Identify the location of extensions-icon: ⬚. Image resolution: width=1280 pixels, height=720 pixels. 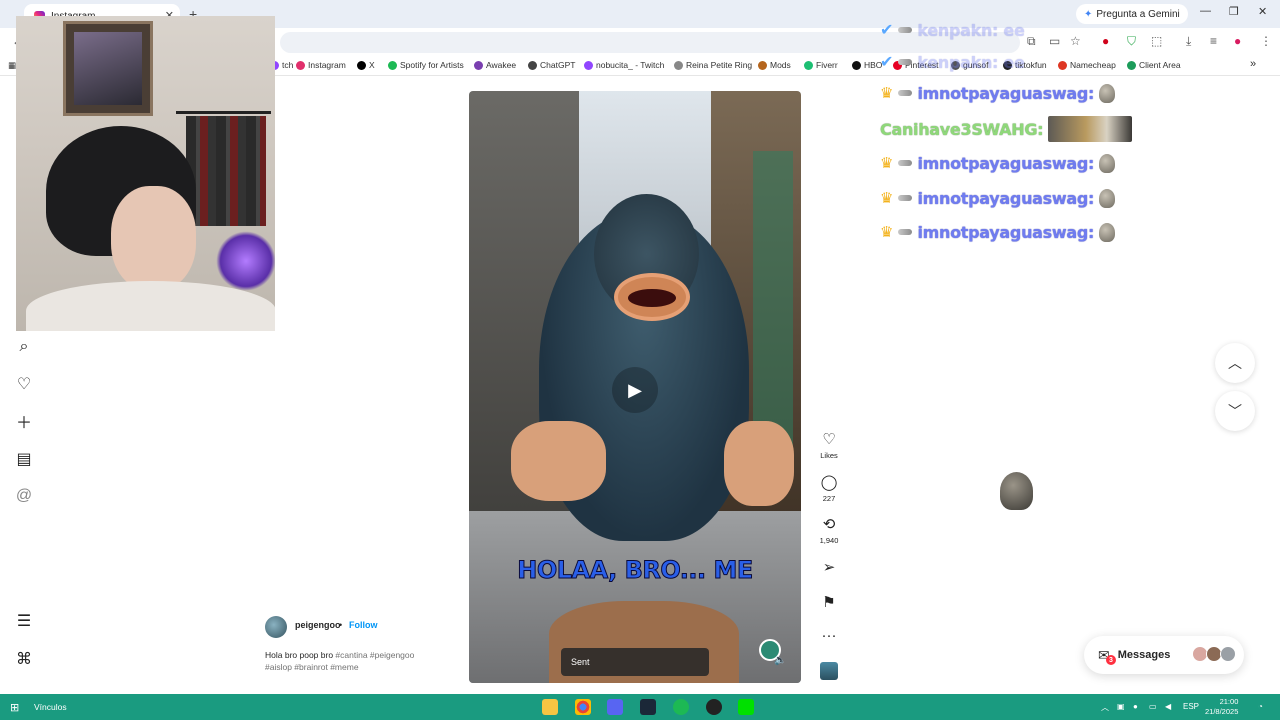
(1156, 41).